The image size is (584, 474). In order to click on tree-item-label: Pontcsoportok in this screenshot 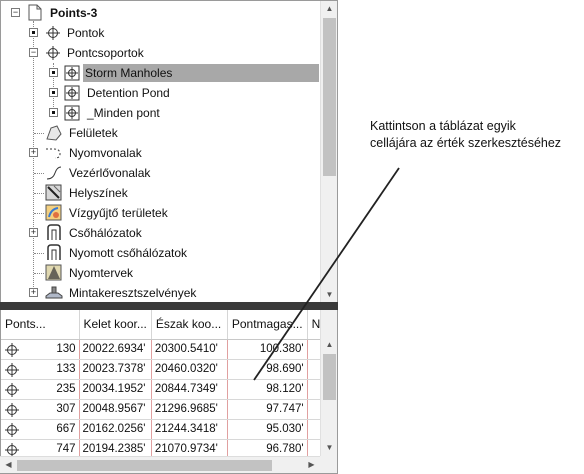, I will do `click(105, 53)`.